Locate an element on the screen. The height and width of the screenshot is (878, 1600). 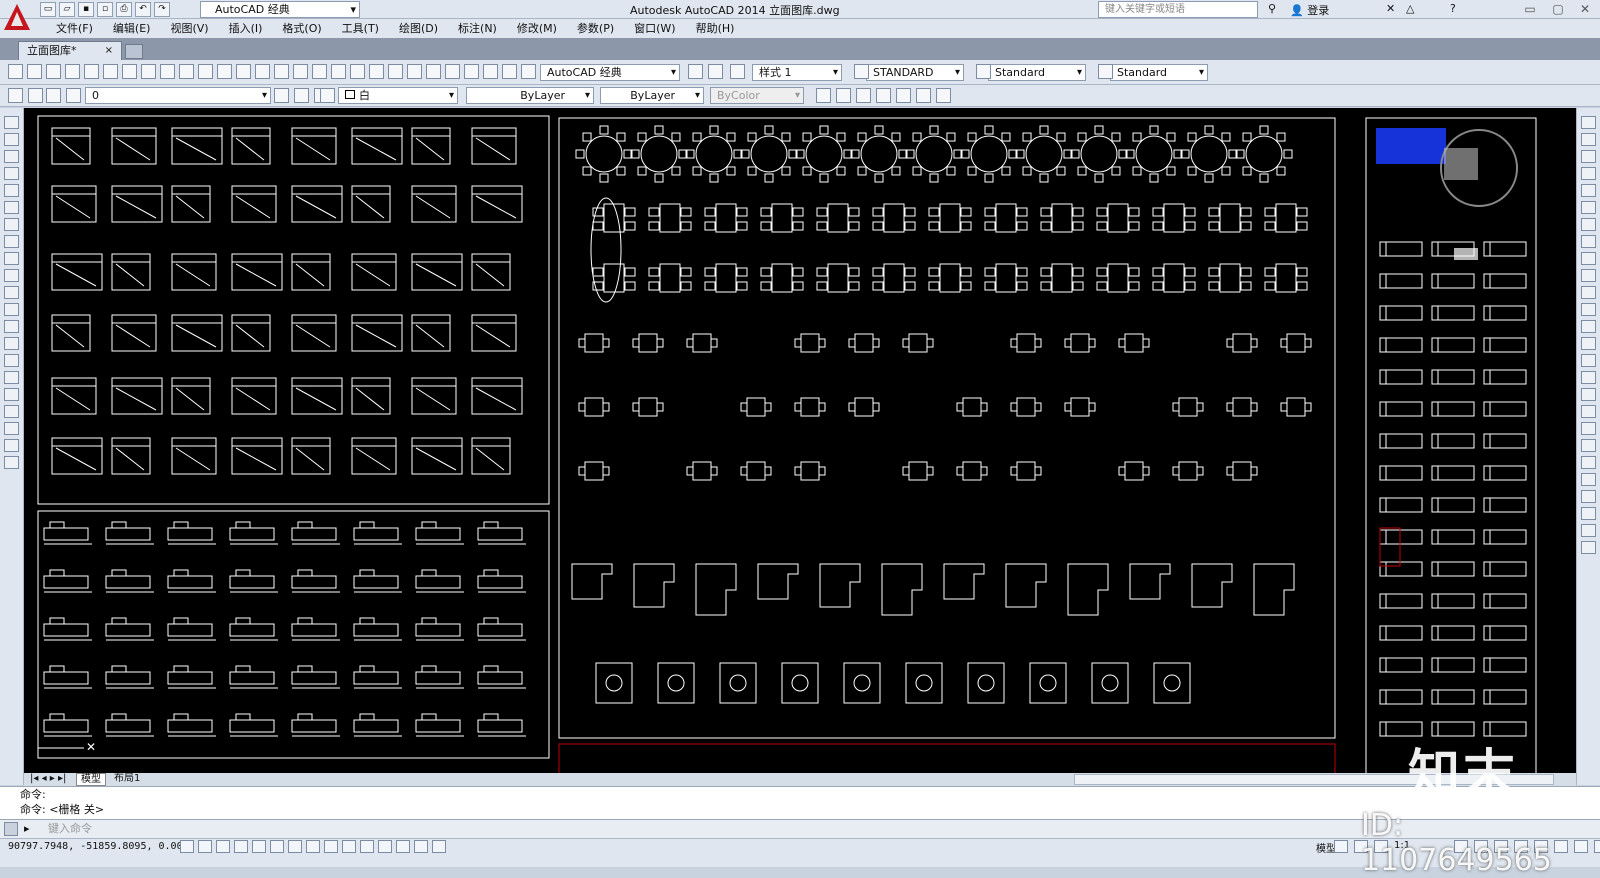
minimize-icon: ▭ is located at coordinates (1530, 9).